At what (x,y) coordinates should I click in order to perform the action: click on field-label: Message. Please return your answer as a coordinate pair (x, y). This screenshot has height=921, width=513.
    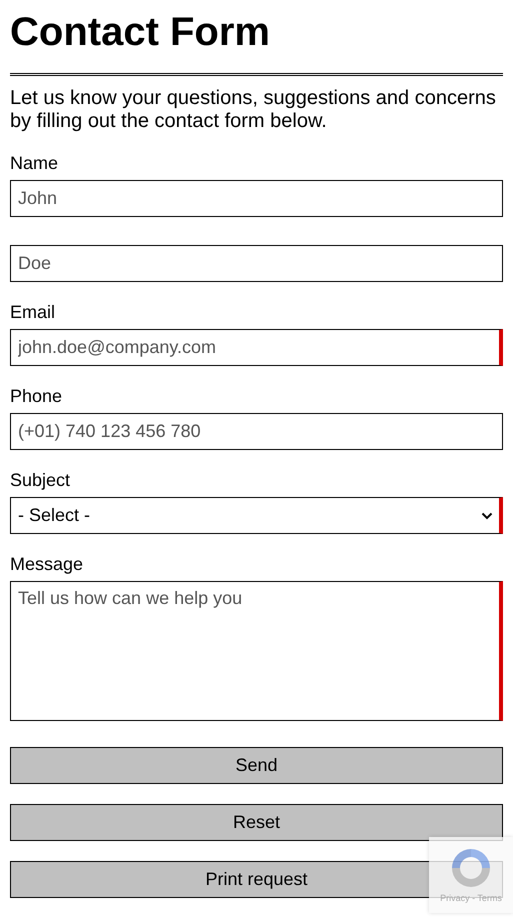
    Looking at the image, I should click on (47, 564).